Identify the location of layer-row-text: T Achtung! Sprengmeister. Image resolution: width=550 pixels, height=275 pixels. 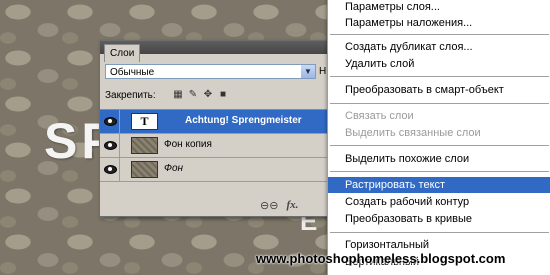
(213, 122).